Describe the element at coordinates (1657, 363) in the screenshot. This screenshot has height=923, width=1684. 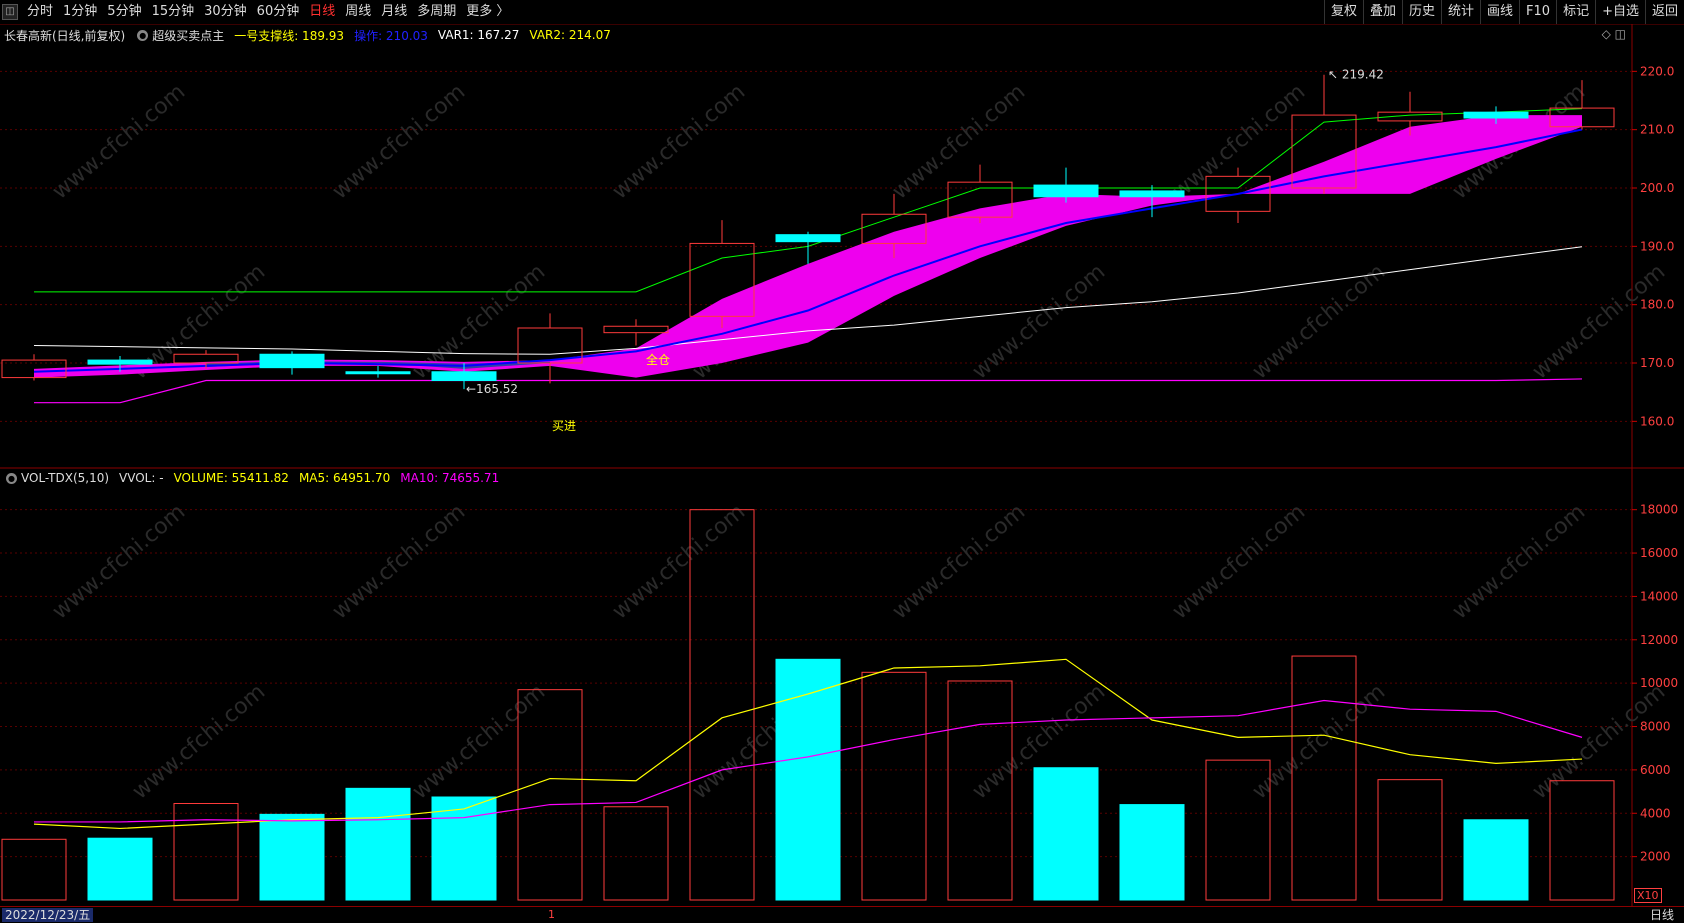
I see `price-tick-label: 170.0` at that location.